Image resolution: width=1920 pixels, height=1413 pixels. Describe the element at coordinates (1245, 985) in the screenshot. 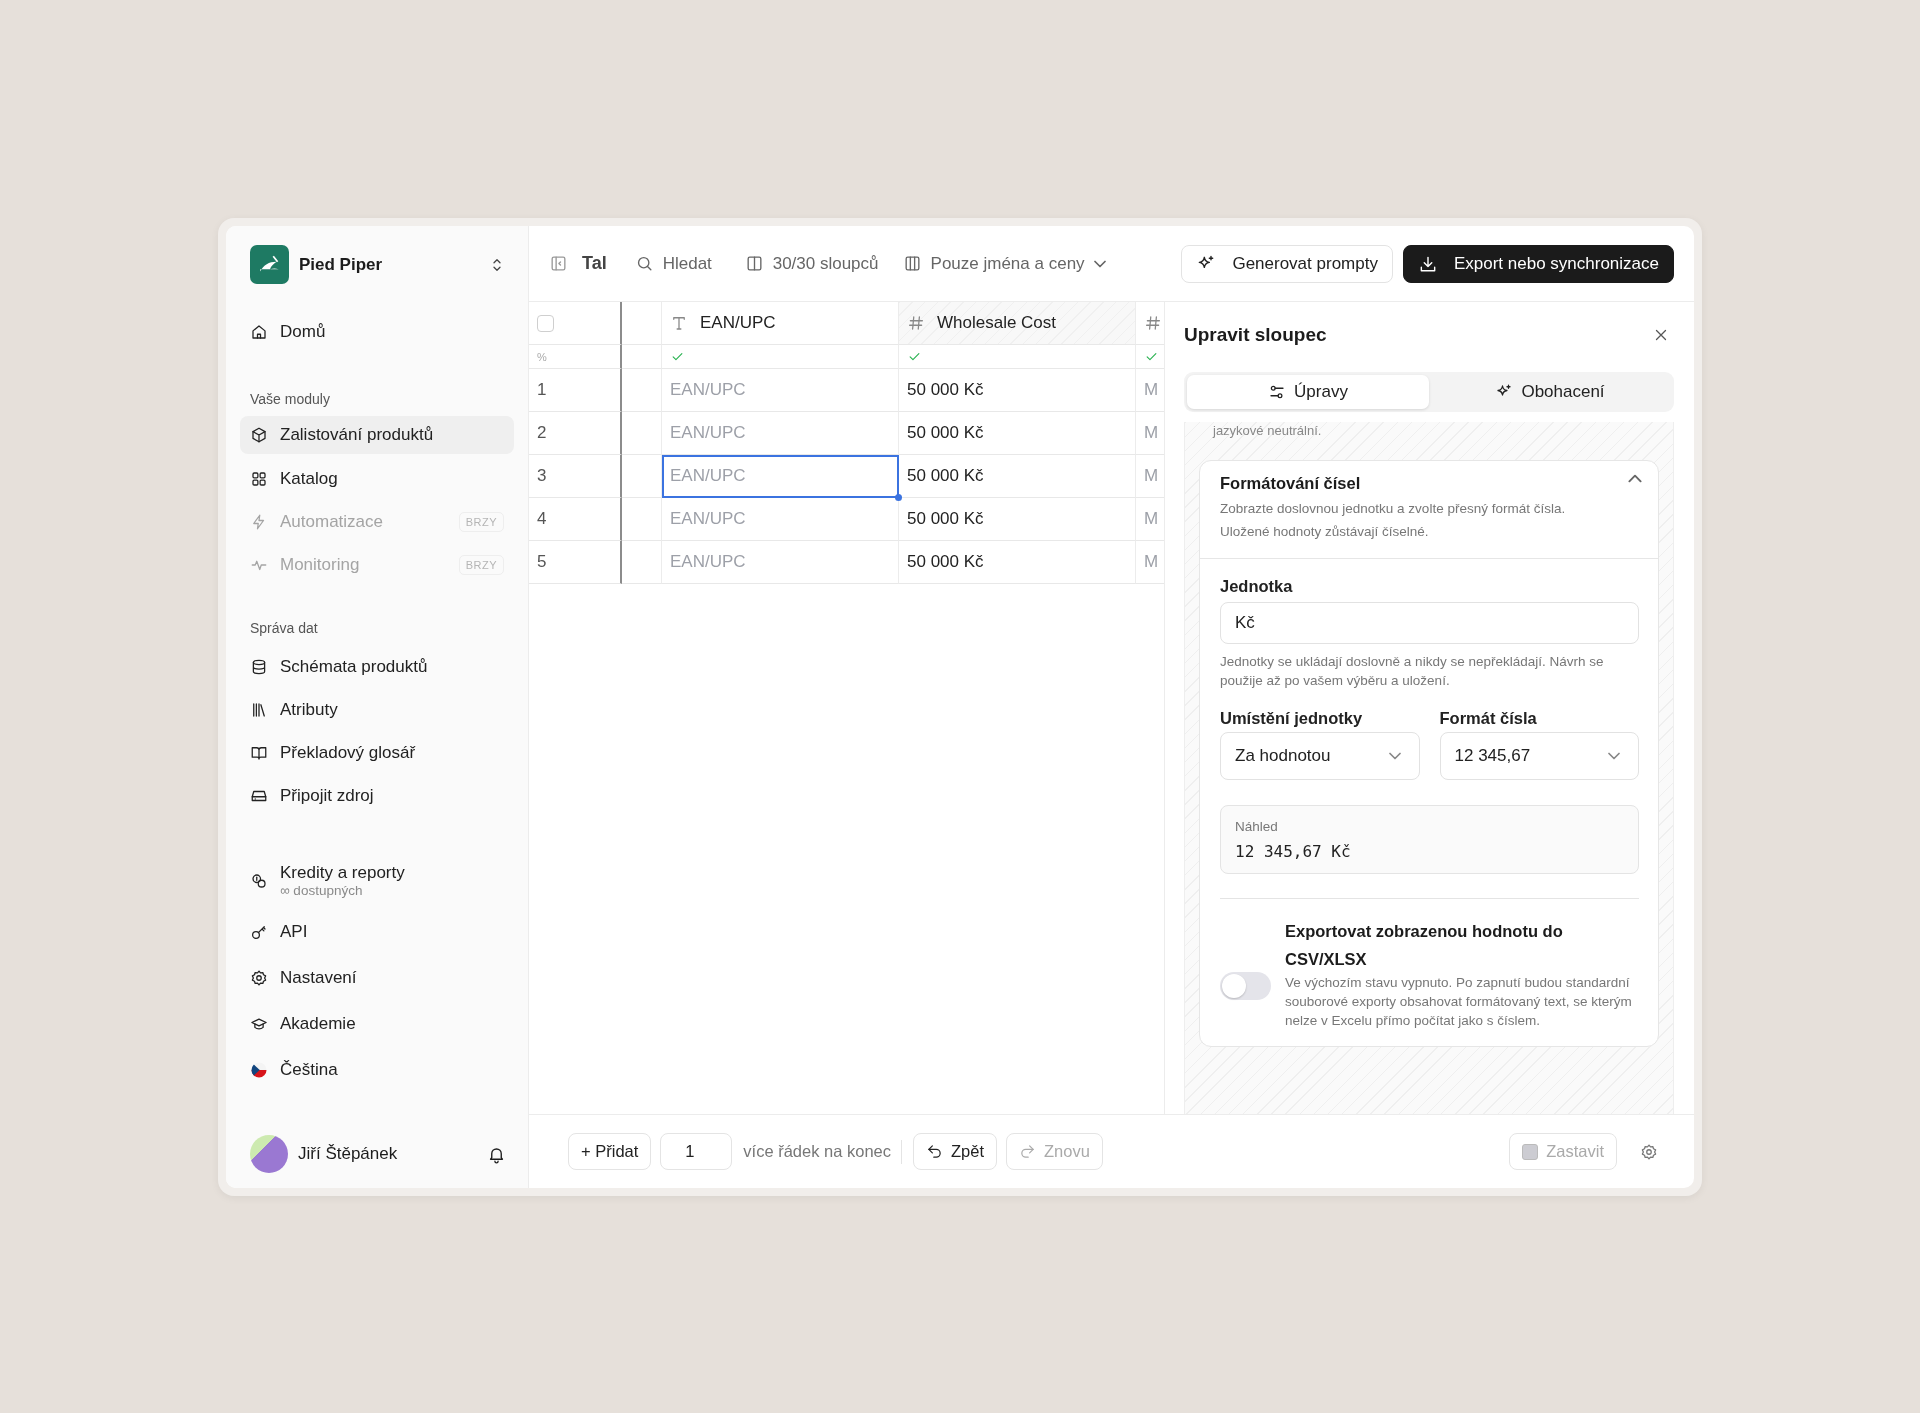

I see `toggle` at that location.